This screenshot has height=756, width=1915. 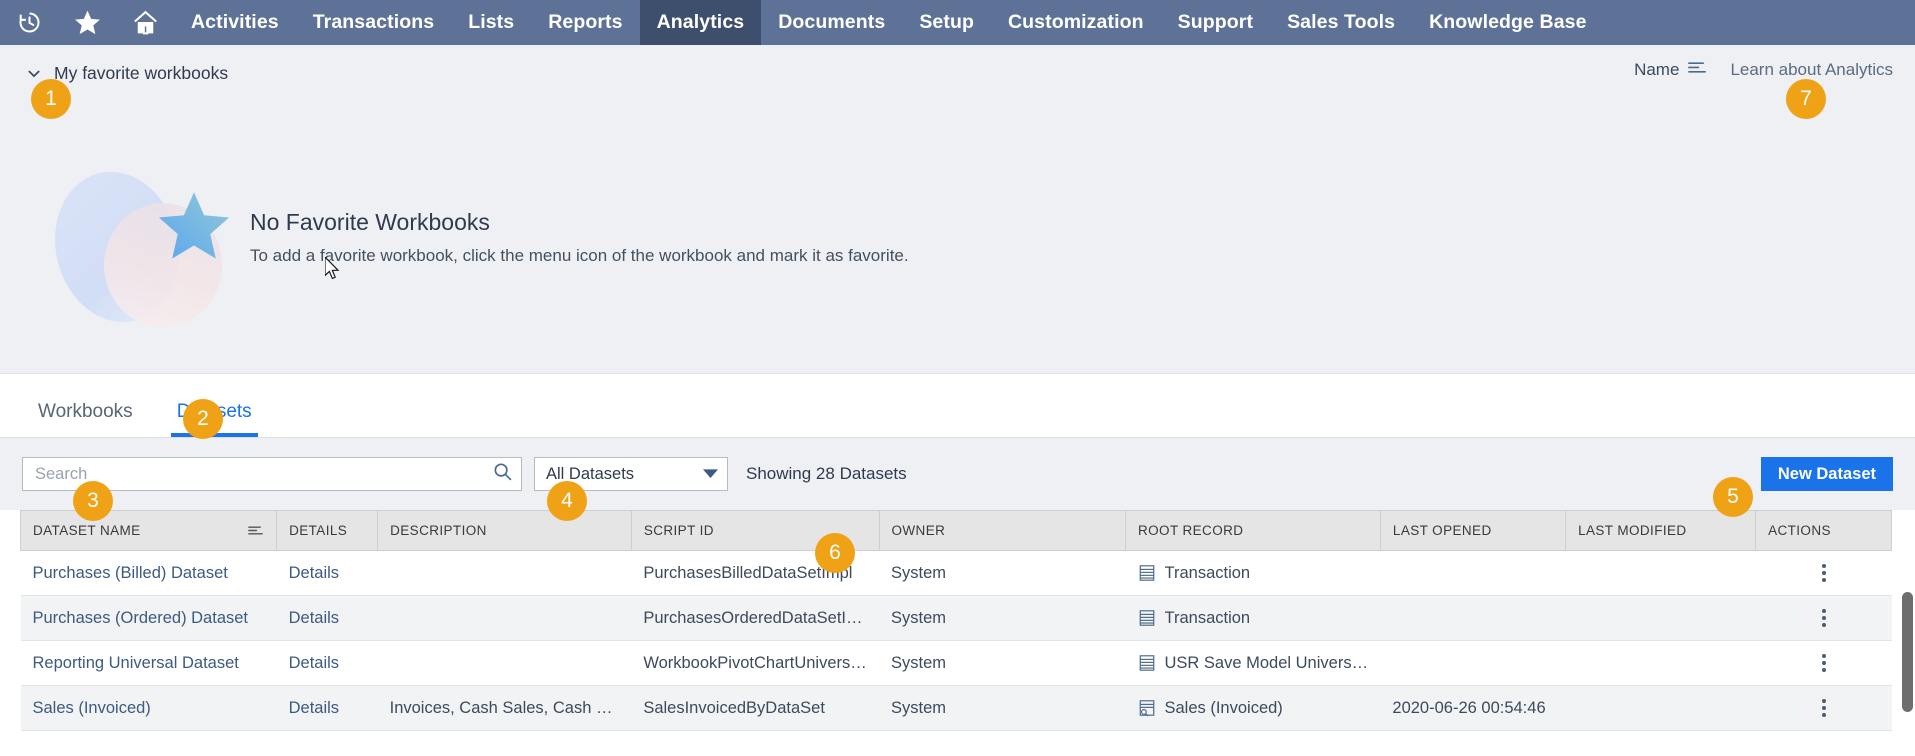 I want to click on search-box, so click(x=272, y=474).